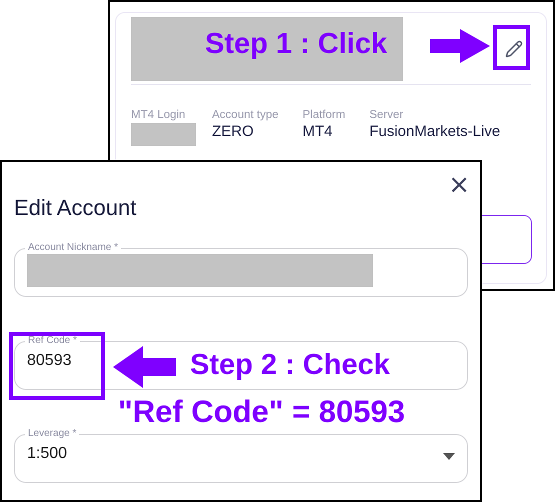 This screenshot has height=502, width=555. What do you see at coordinates (434, 131) in the screenshot?
I see `detail-value: FusionMarkets-Live` at bounding box center [434, 131].